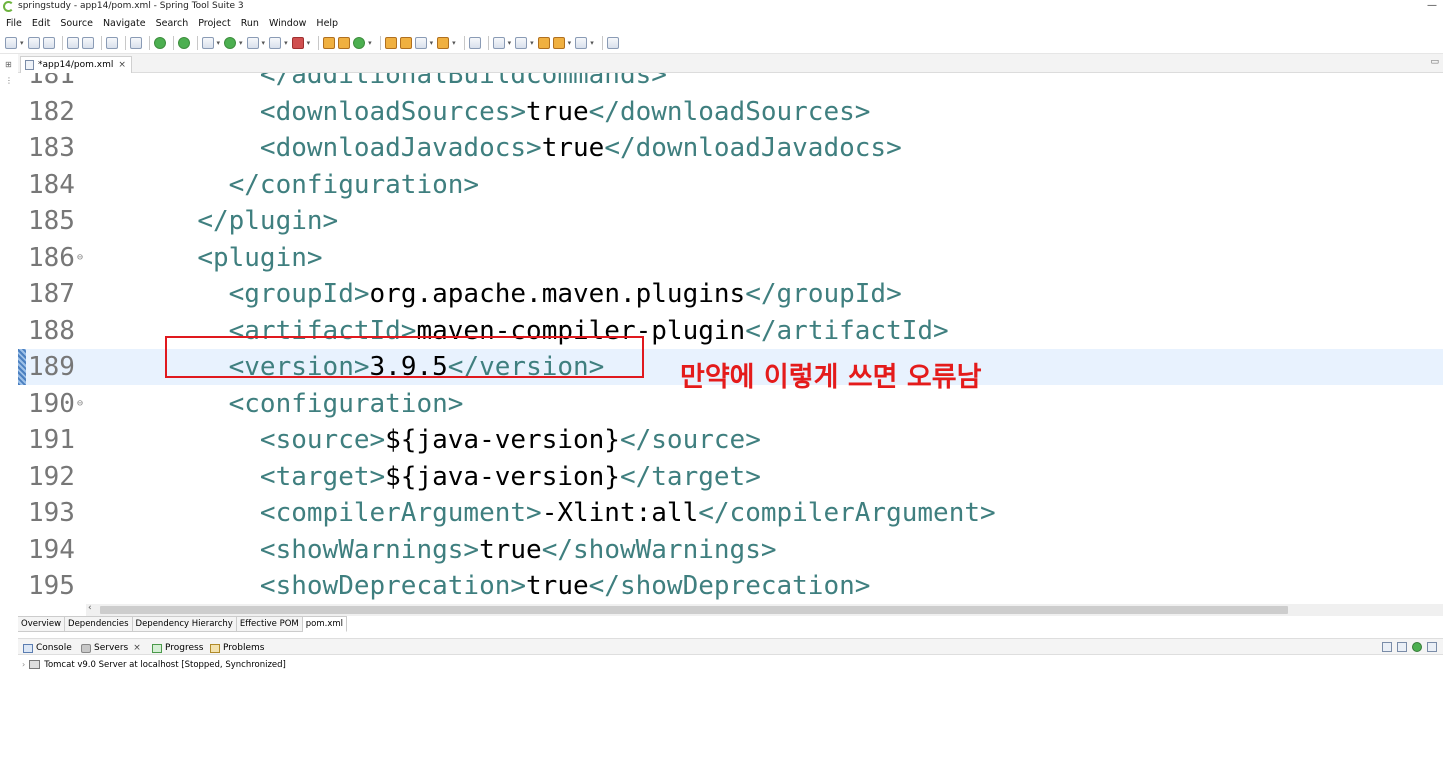  I want to click on code-line: 181 </additionalBuildcommands>, so click(730, 83).